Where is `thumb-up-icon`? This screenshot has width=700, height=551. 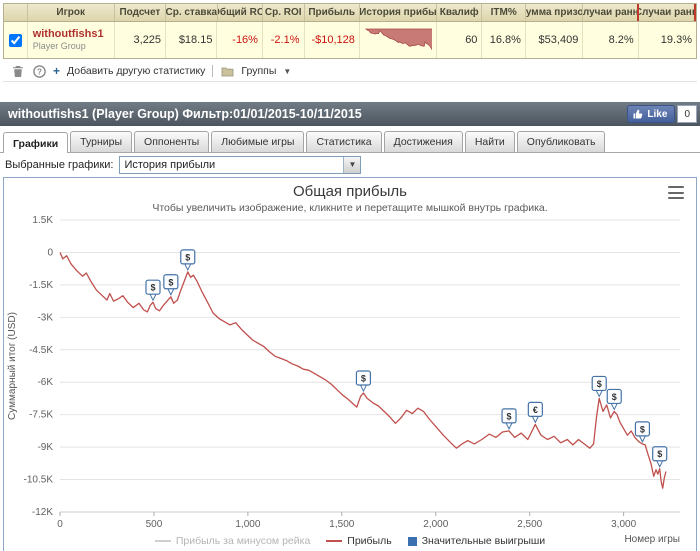 thumb-up-icon is located at coordinates (638, 114).